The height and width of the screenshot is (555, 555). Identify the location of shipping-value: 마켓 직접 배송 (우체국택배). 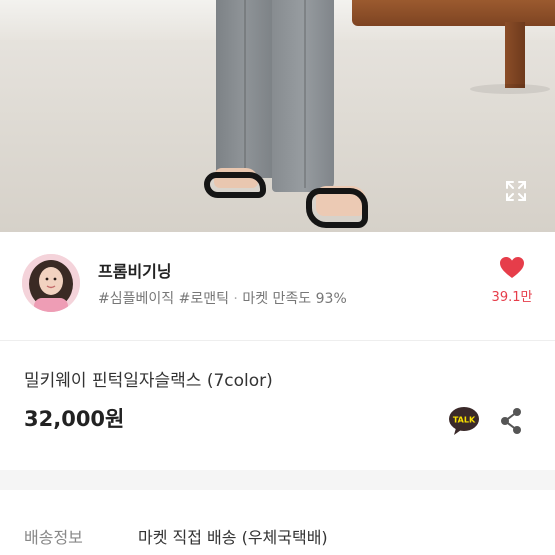
(233, 537).